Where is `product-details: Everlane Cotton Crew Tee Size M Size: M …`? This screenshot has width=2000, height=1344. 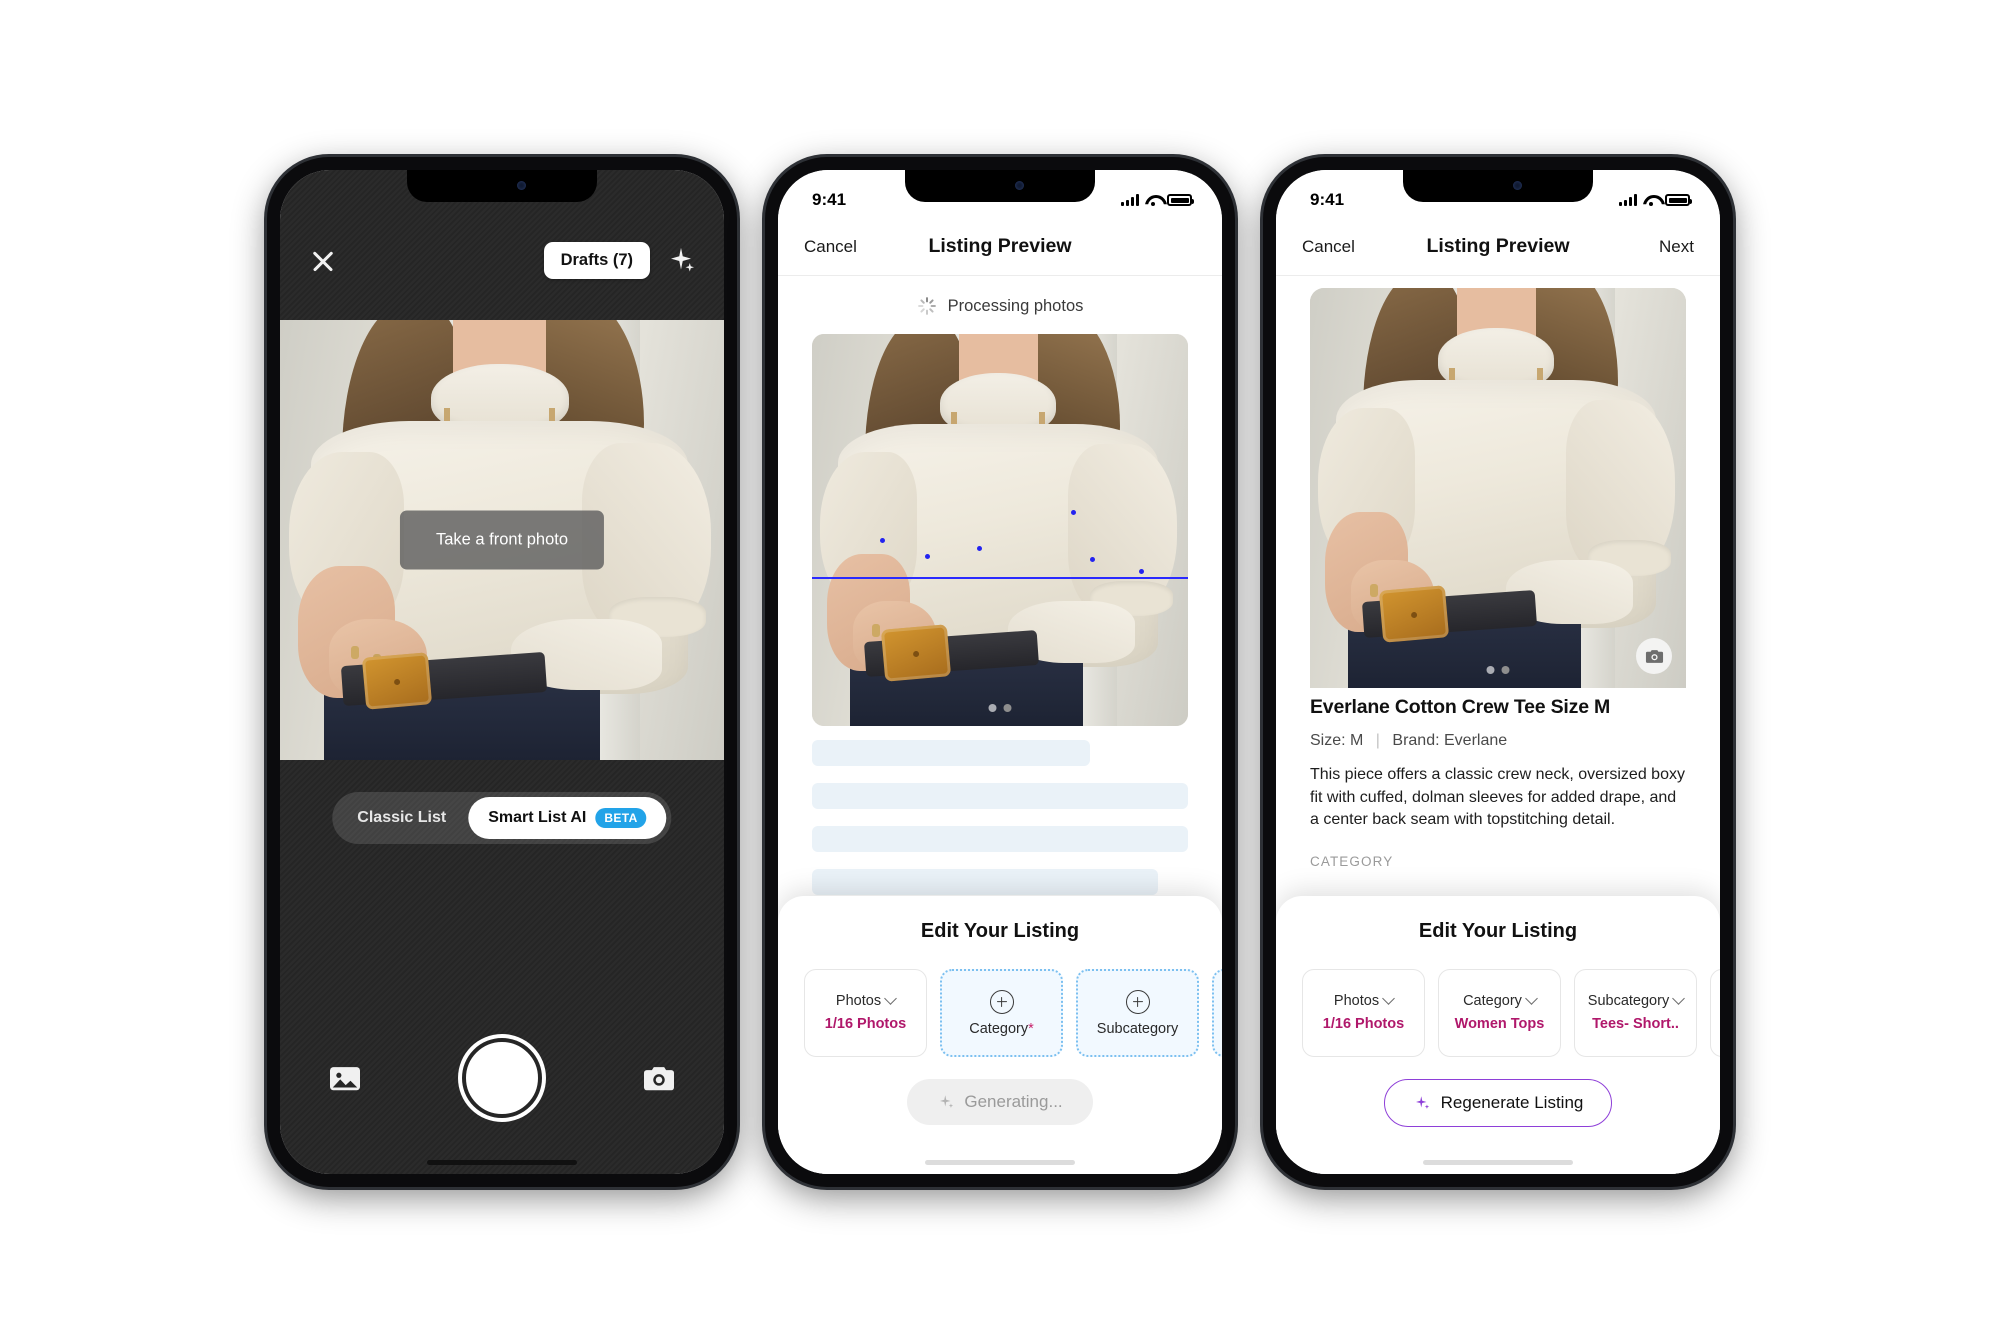
product-details: Everlane Cotton Crew Tee Size M Size: M … is located at coordinates (1498, 782).